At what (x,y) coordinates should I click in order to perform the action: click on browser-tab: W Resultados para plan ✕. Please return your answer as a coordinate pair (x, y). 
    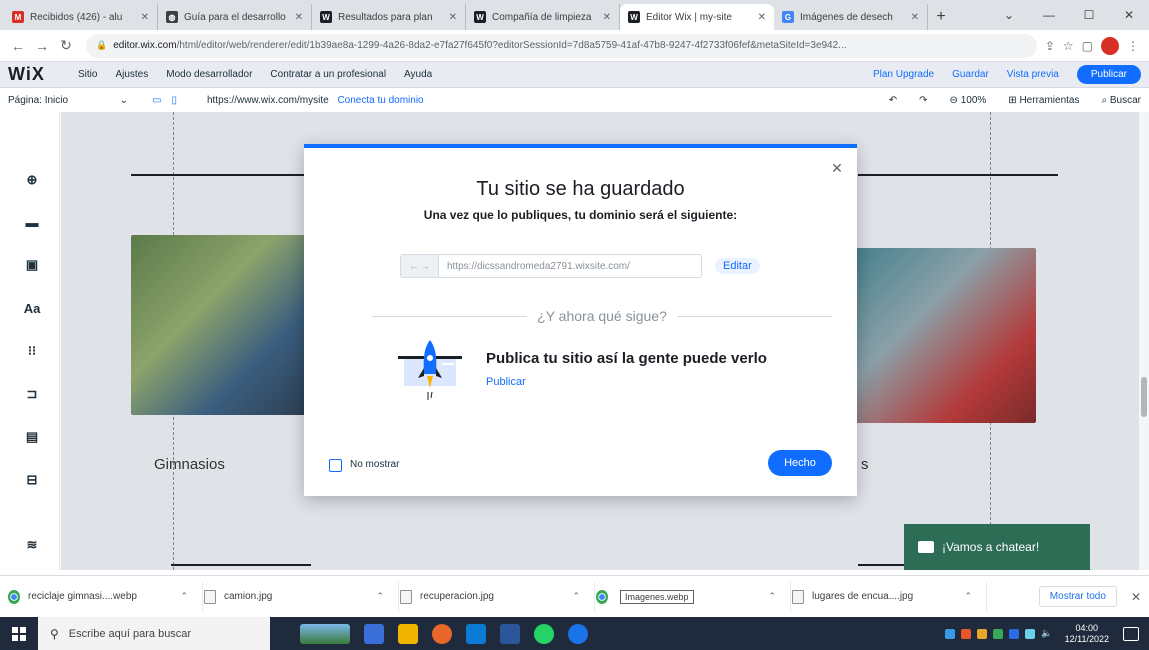
    Looking at the image, I should click on (389, 17).